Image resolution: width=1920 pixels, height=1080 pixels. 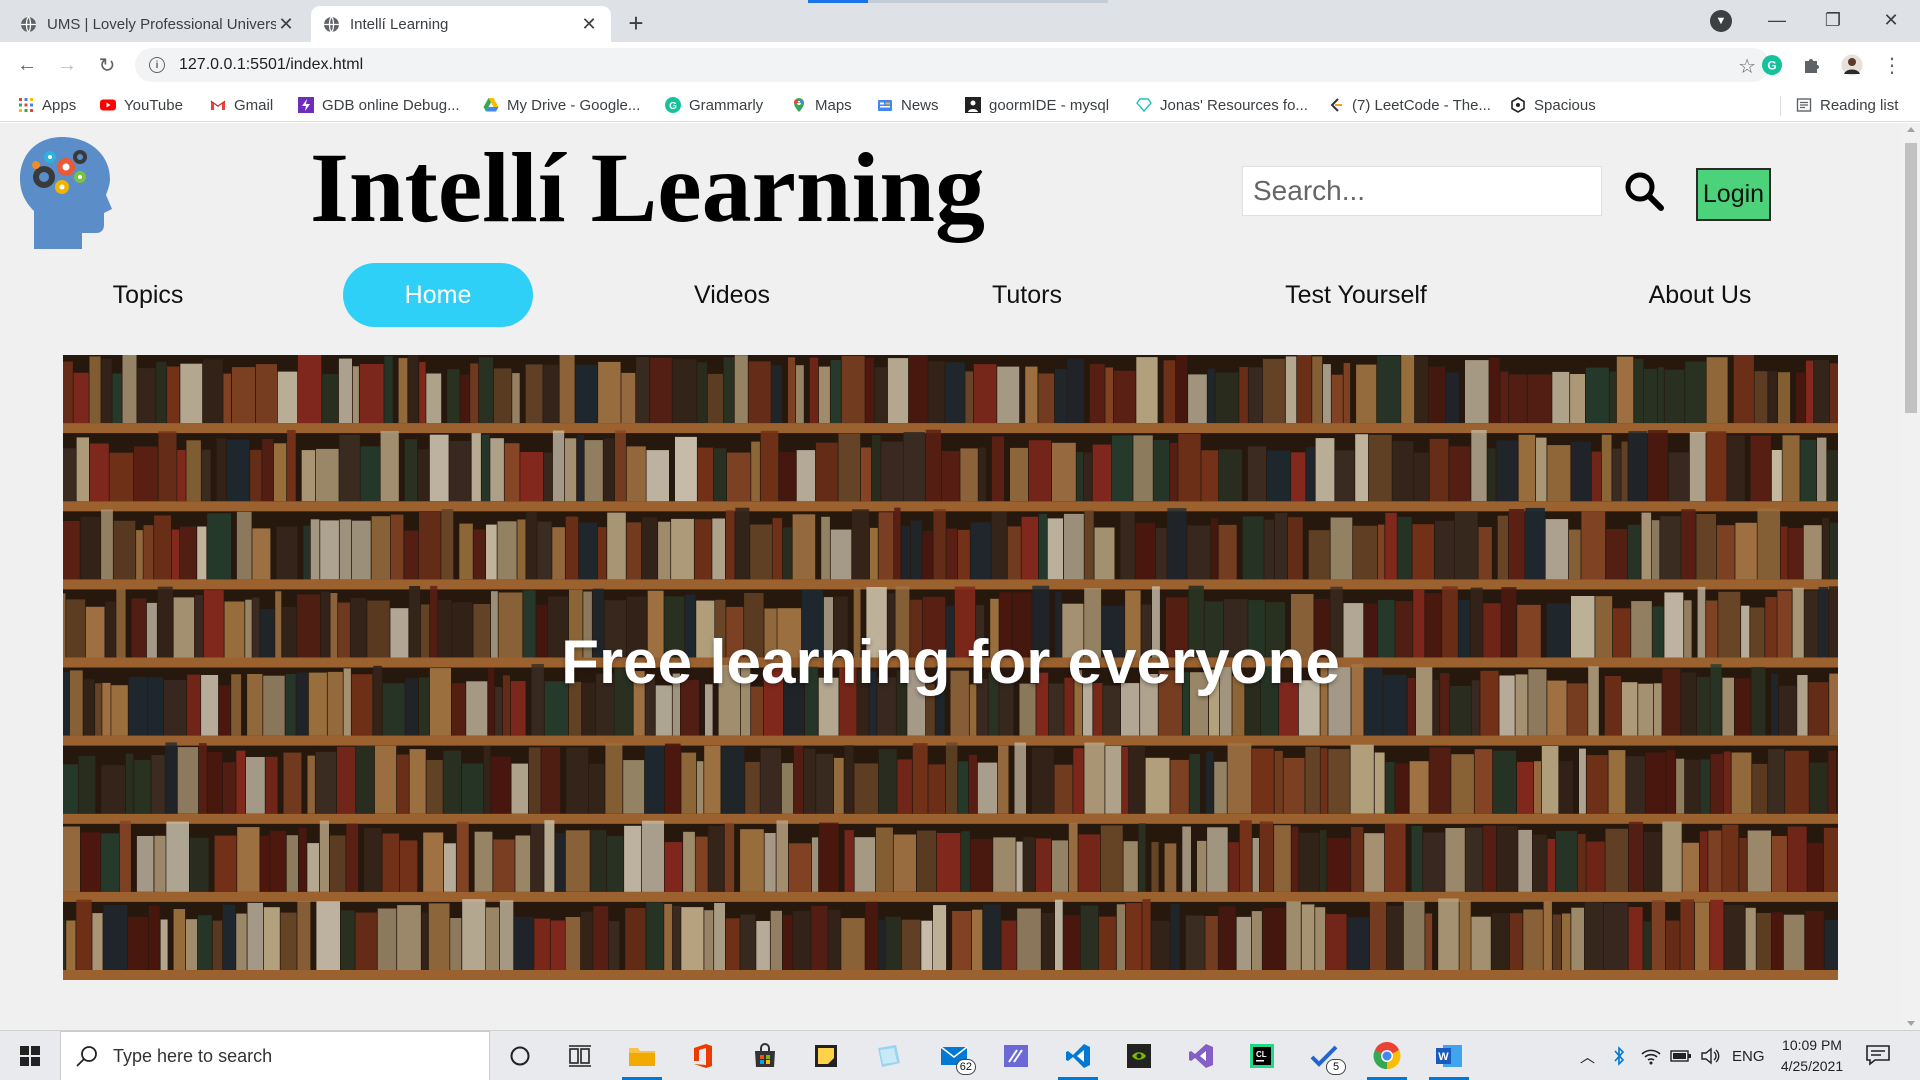 I want to click on photos-app-icon, so click(x=888, y=1056).